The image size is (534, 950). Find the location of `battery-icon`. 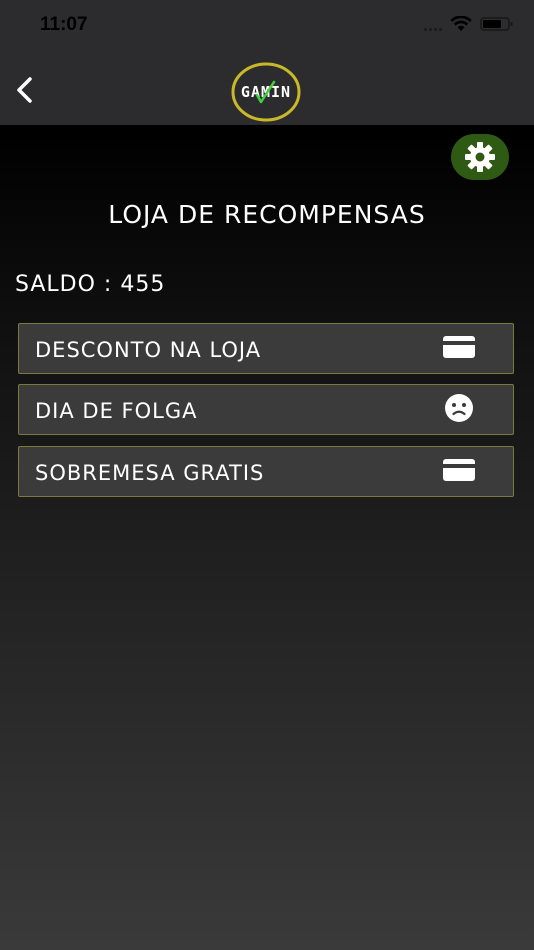

battery-icon is located at coordinates (496, 24).